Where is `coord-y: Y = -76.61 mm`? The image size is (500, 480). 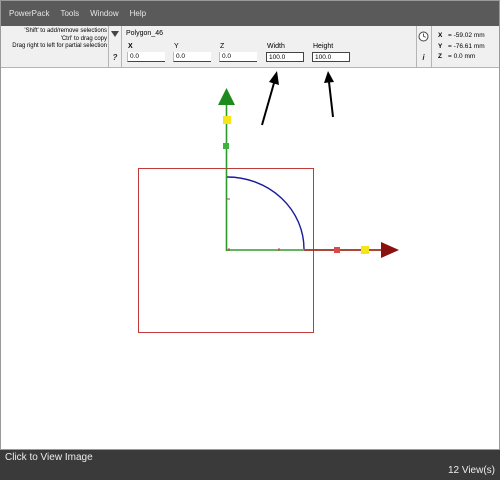 coord-y: Y = -76.61 mm is located at coordinates (461, 46).